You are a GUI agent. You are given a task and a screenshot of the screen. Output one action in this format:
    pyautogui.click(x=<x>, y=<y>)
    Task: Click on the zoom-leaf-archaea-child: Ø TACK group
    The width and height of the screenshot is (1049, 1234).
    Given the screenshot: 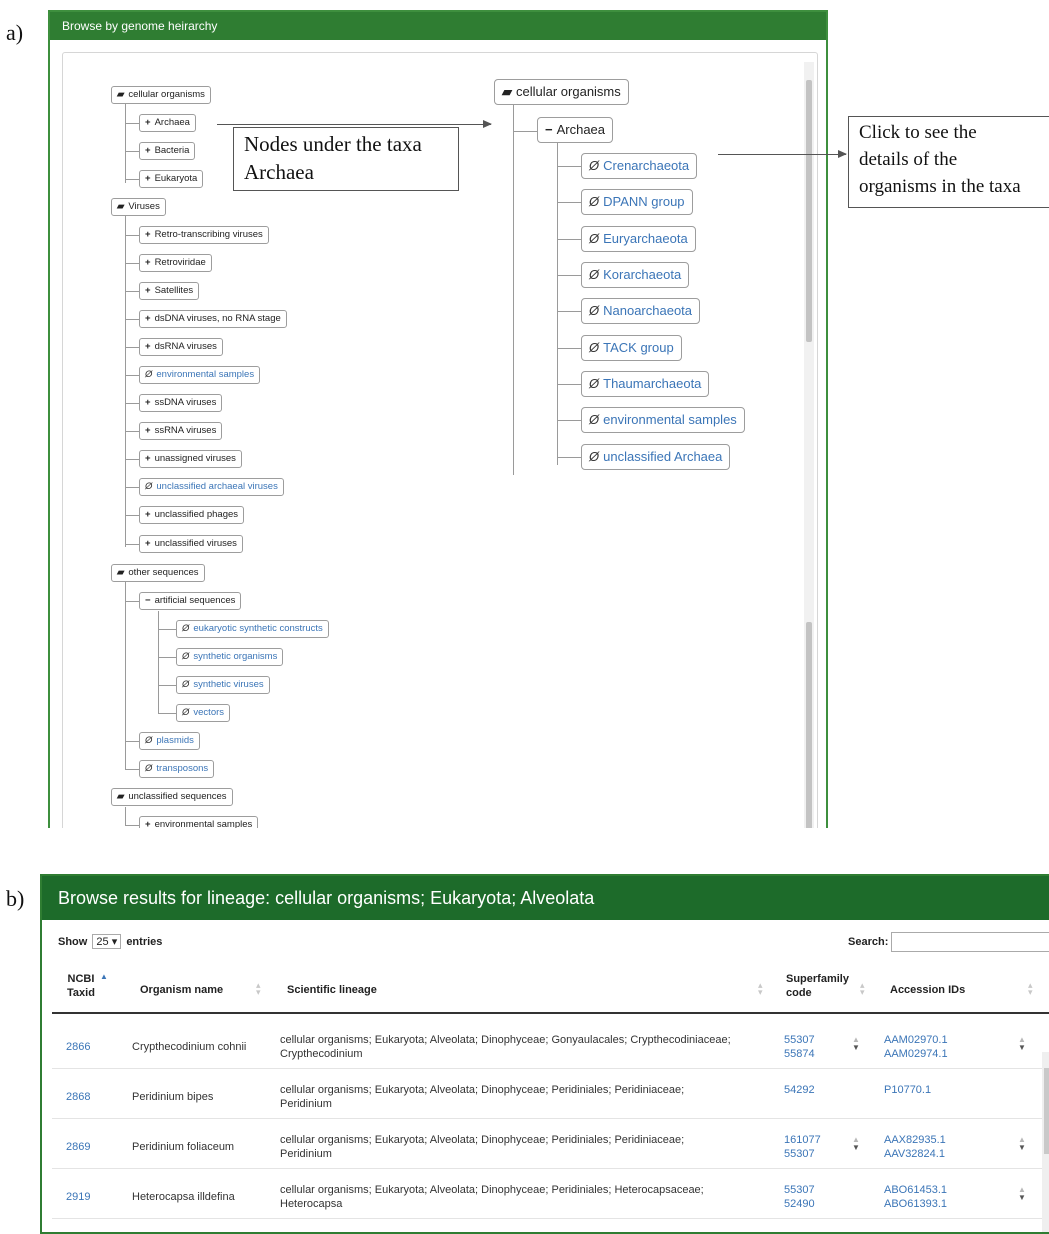 What is the action you would take?
    pyautogui.click(x=631, y=348)
    